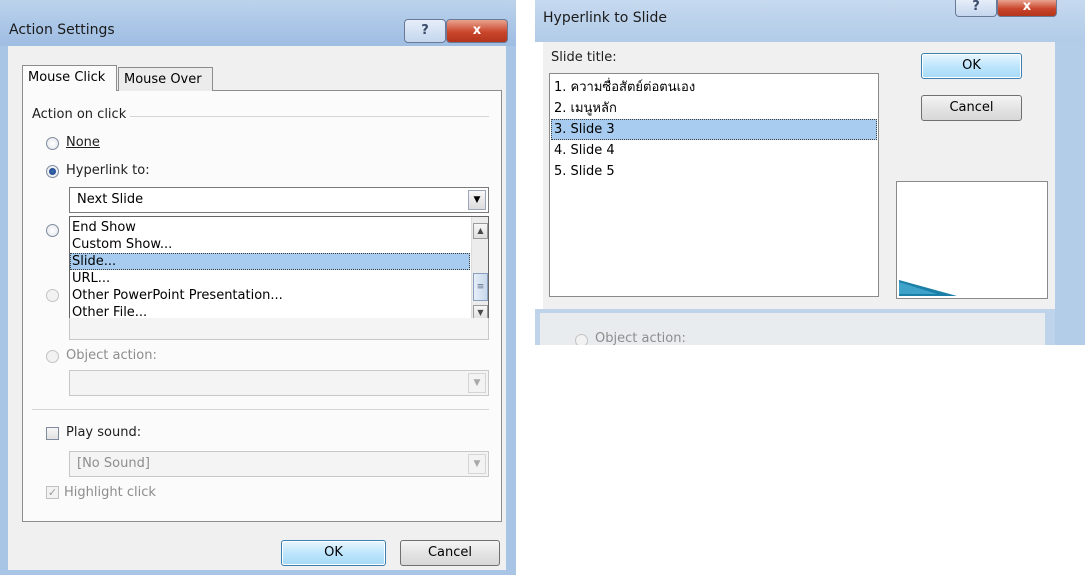 Image resolution: width=1085 pixels, height=575 pixels. I want to click on background-object-action-radio, so click(581, 339).